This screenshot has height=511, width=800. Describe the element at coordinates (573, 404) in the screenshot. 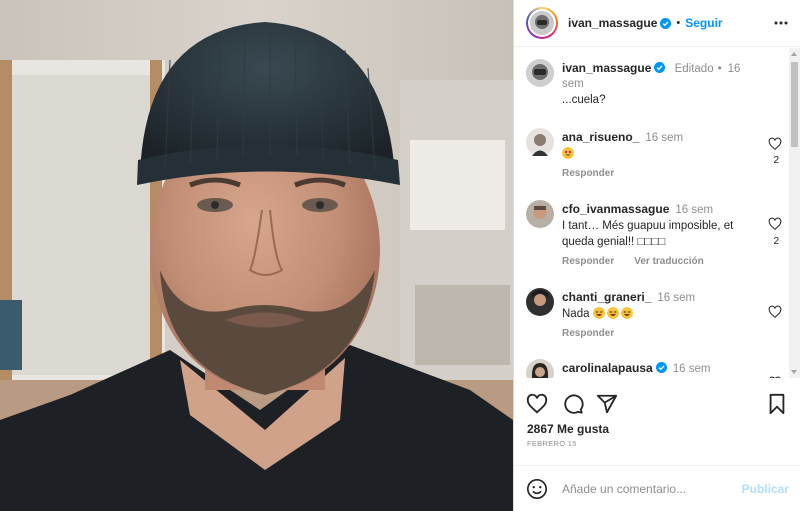

I see `comment-icon` at that location.